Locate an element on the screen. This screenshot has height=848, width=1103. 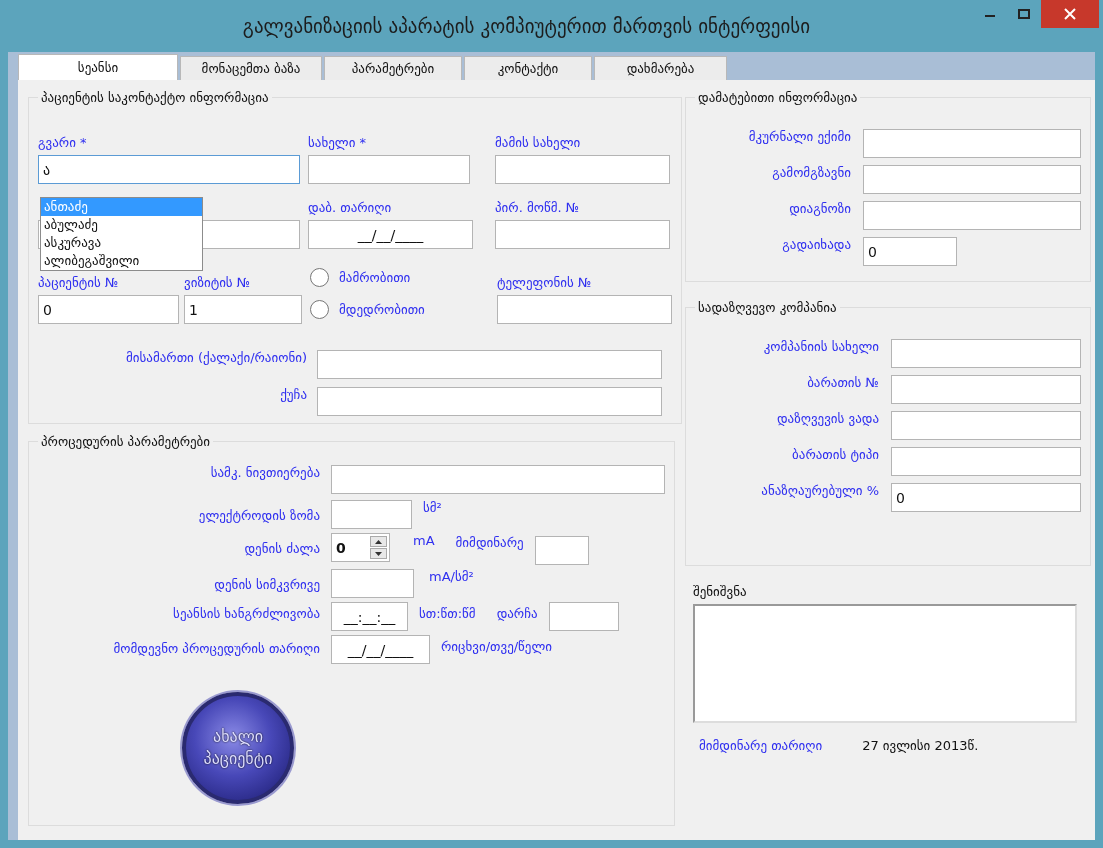
field-label: პაციენტის № is located at coordinates (79, 282).